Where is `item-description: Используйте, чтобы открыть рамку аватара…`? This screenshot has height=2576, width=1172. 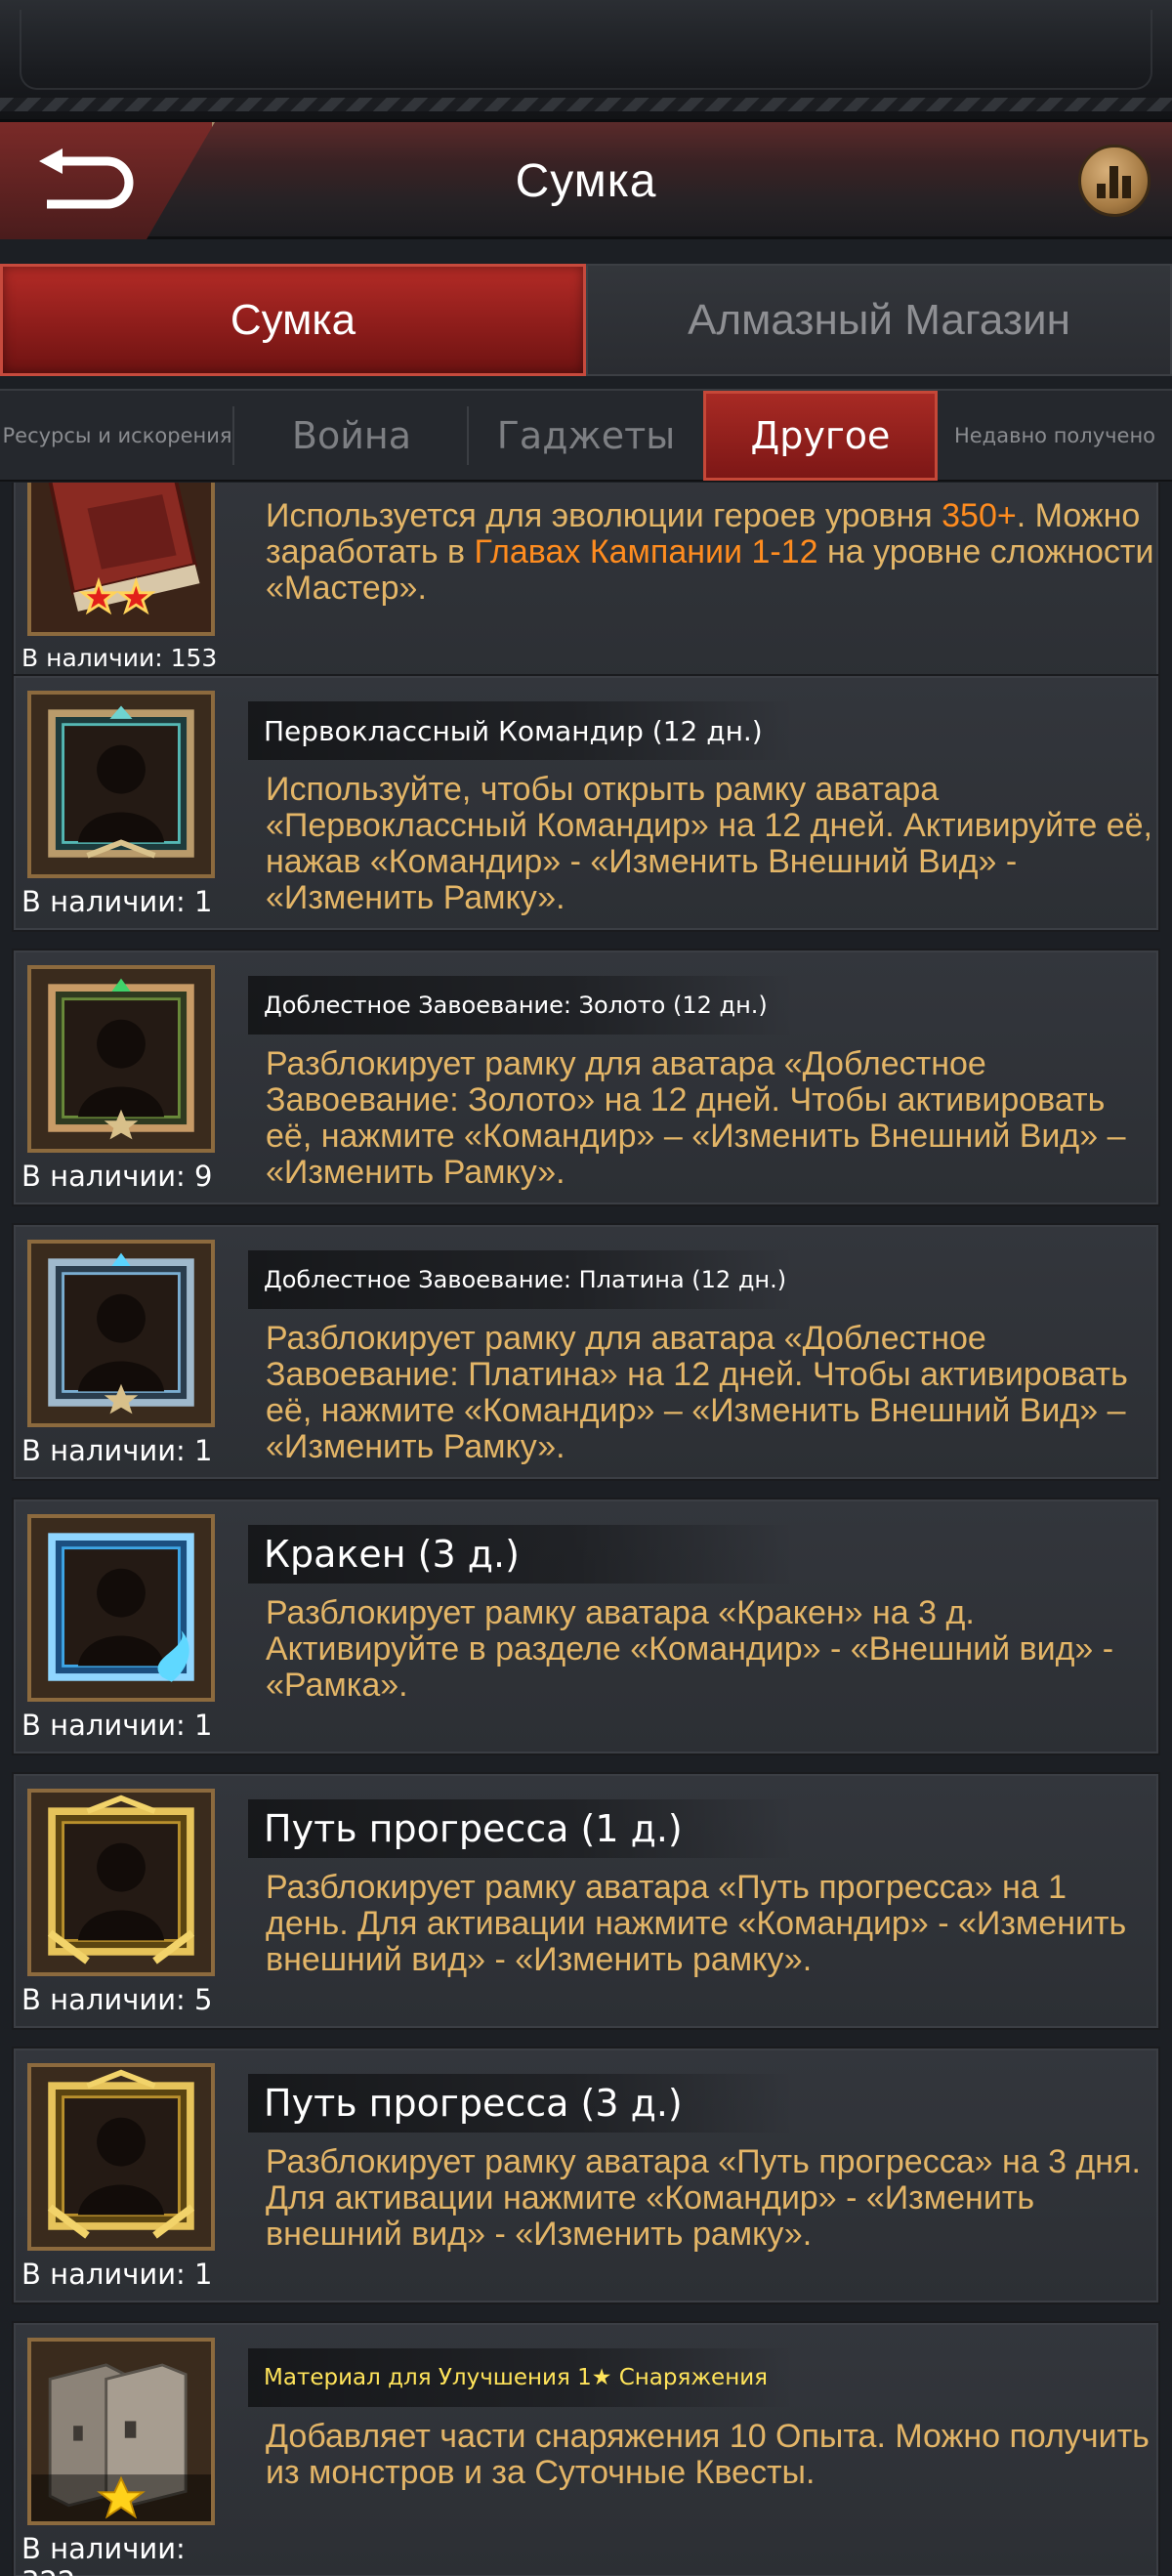 item-description: Используйте, чтобы открыть рамку аватара… is located at coordinates (709, 843).